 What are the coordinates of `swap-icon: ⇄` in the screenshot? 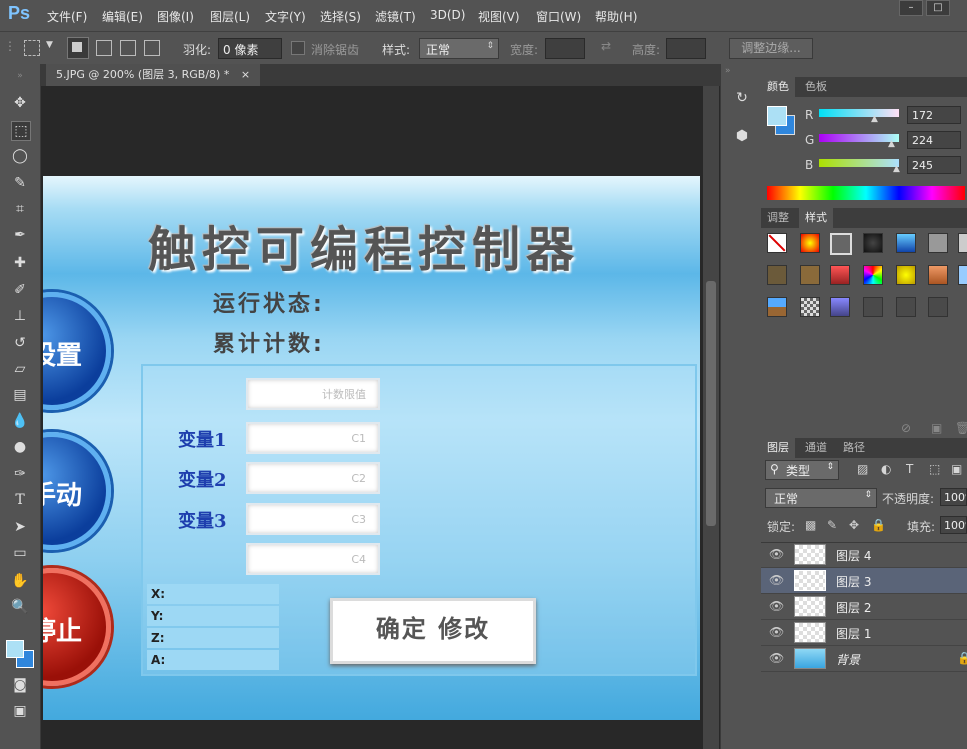 It's located at (606, 46).